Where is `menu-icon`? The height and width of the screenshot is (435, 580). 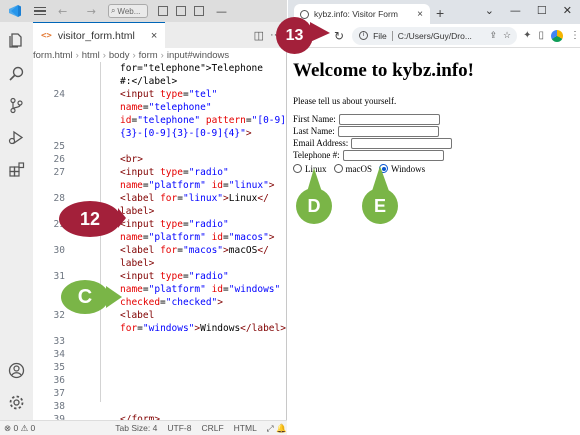 menu-icon is located at coordinates (40, 11).